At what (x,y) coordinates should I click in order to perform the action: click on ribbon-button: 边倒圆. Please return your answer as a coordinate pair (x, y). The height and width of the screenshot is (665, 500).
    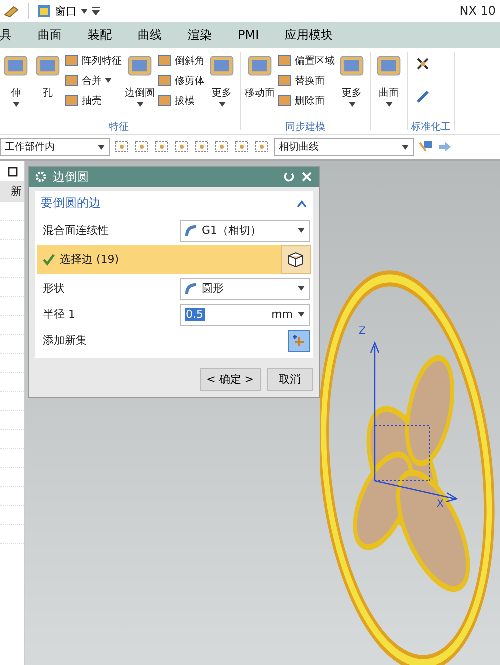
    Looking at the image, I should click on (140, 85).